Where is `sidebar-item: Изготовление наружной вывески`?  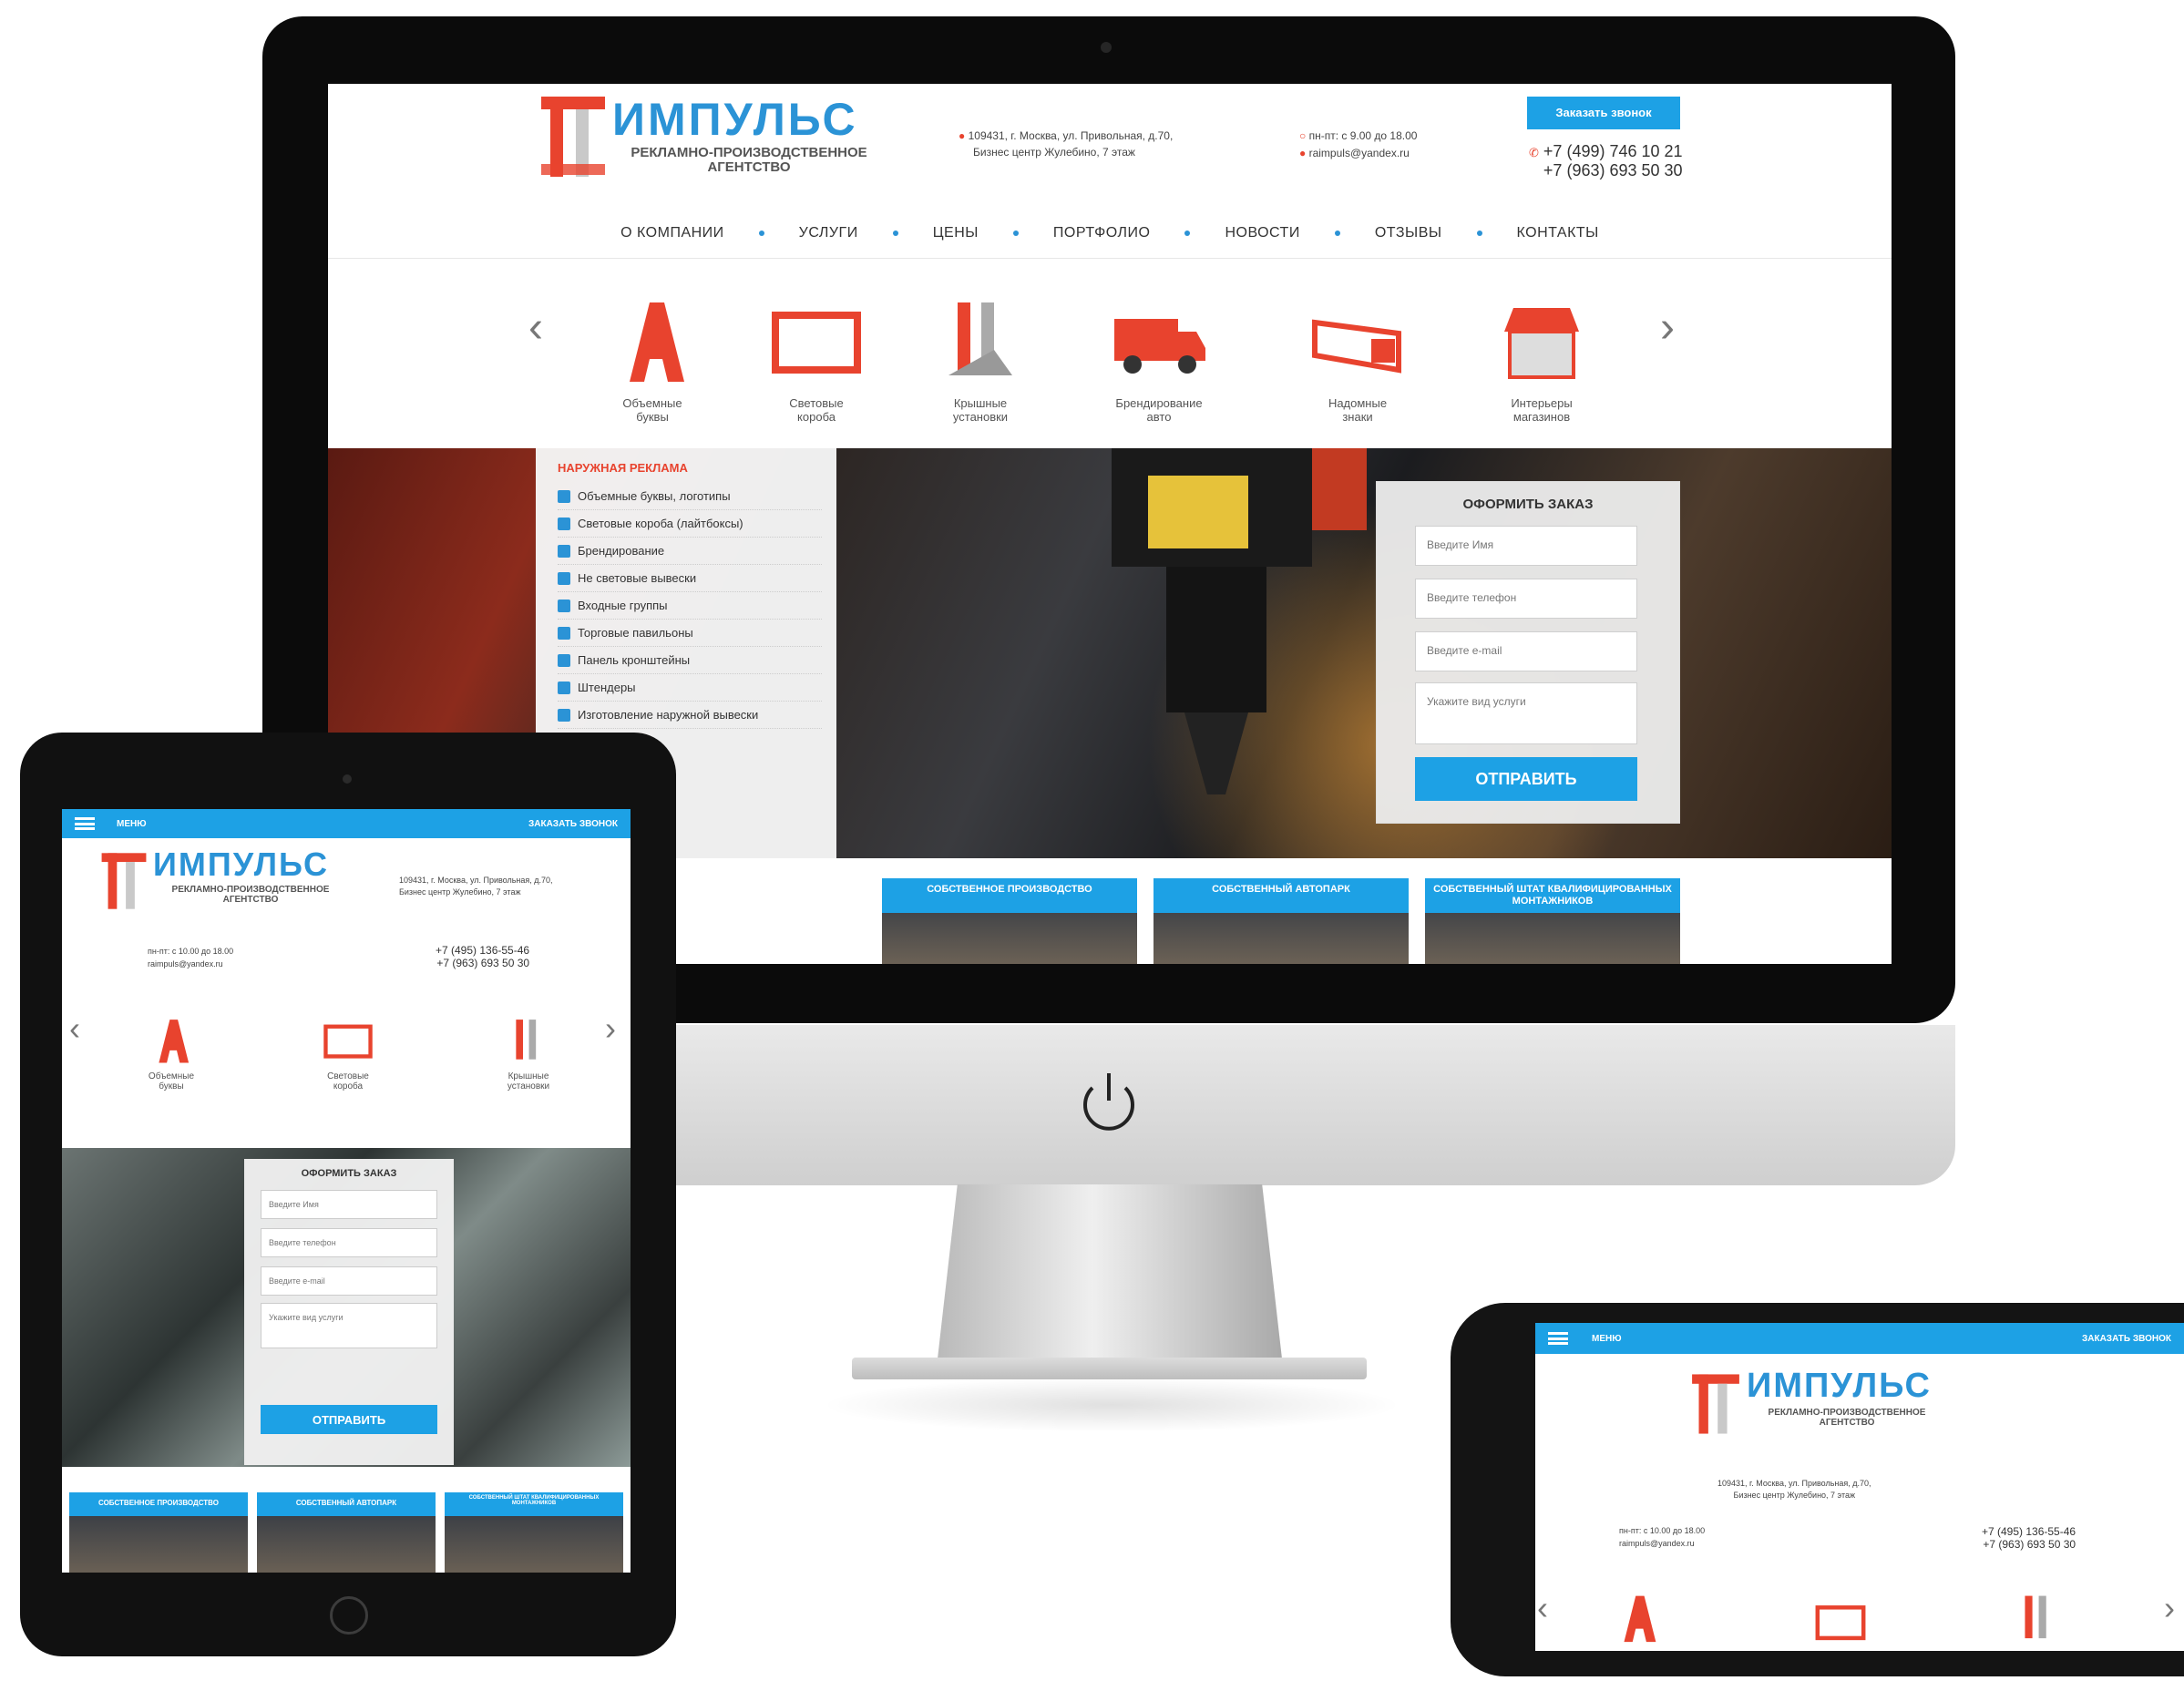
sidebar-item: Изготовление наружной вывески is located at coordinates (690, 716).